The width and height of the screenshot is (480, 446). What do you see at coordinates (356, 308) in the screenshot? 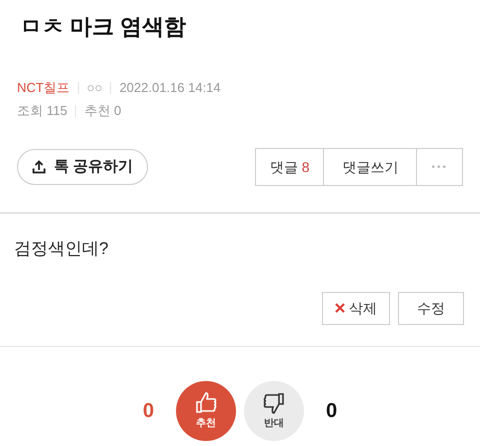
I see `delete-button: 삭제` at bounding box center [356, 308].